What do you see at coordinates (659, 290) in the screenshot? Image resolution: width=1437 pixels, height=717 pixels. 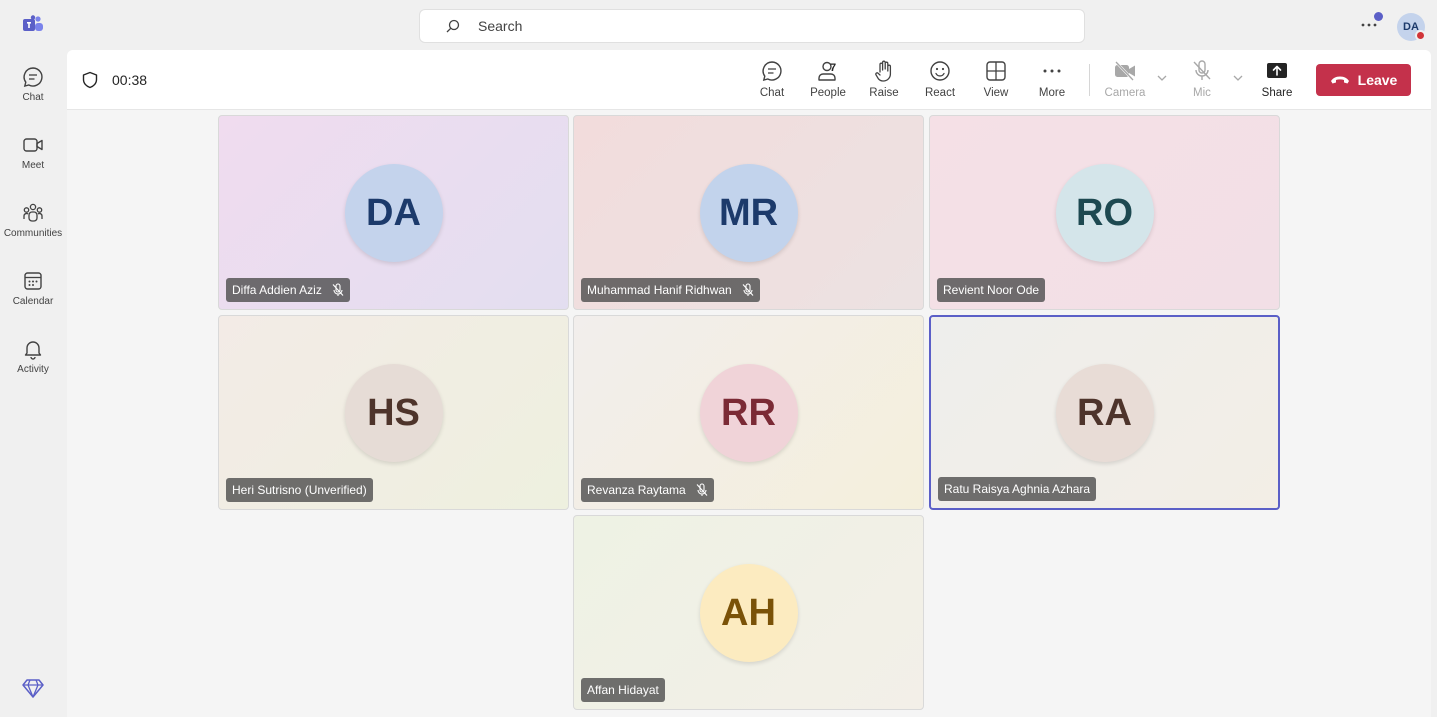 I see `participant-name: Muhammad Hanif Ridhwan` at bounding box center [659, 290].